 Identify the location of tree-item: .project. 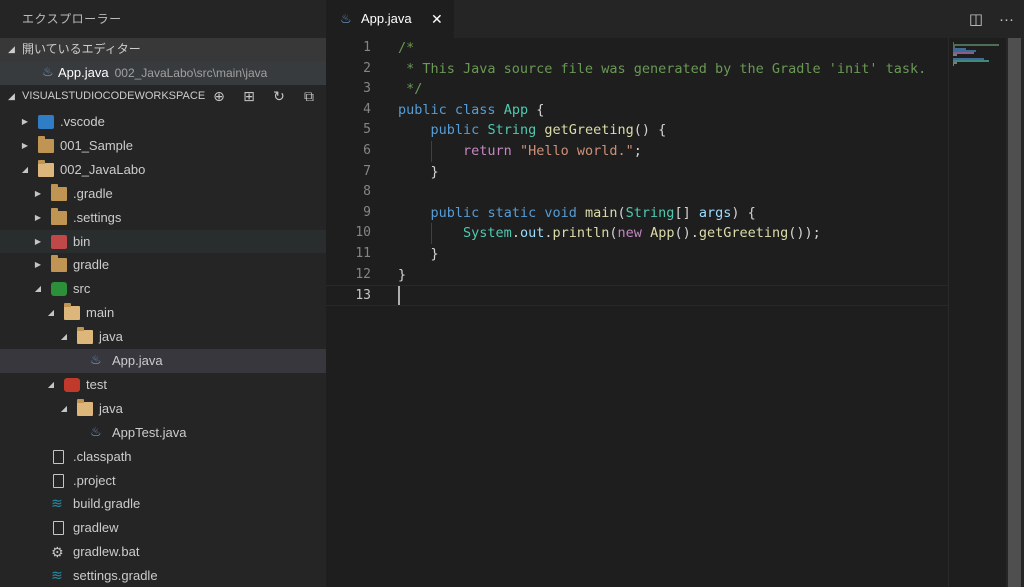
(163, 481).